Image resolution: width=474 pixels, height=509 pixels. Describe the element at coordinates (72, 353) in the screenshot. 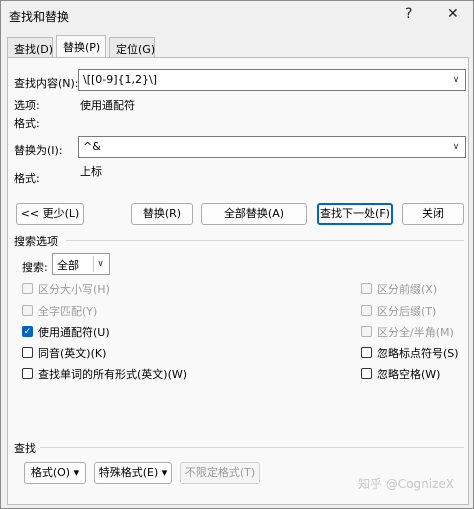

I see `checkbox-label: 同音(英文)(K)` at that location.